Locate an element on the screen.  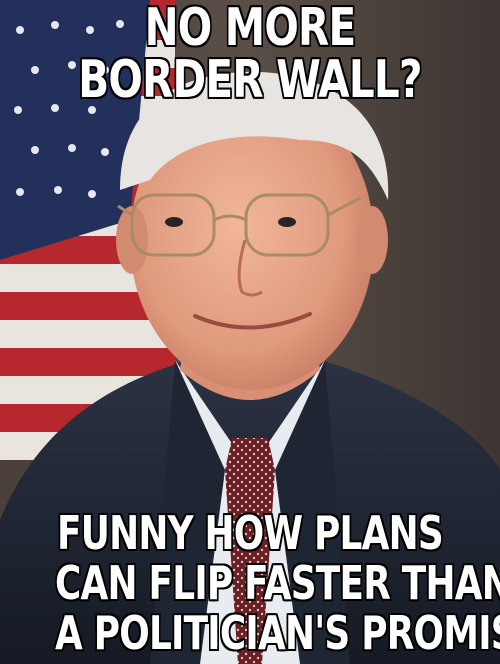
bottom-caption-line: A POLITICIAN'S PROMISE is located at coordinates (277, 633).